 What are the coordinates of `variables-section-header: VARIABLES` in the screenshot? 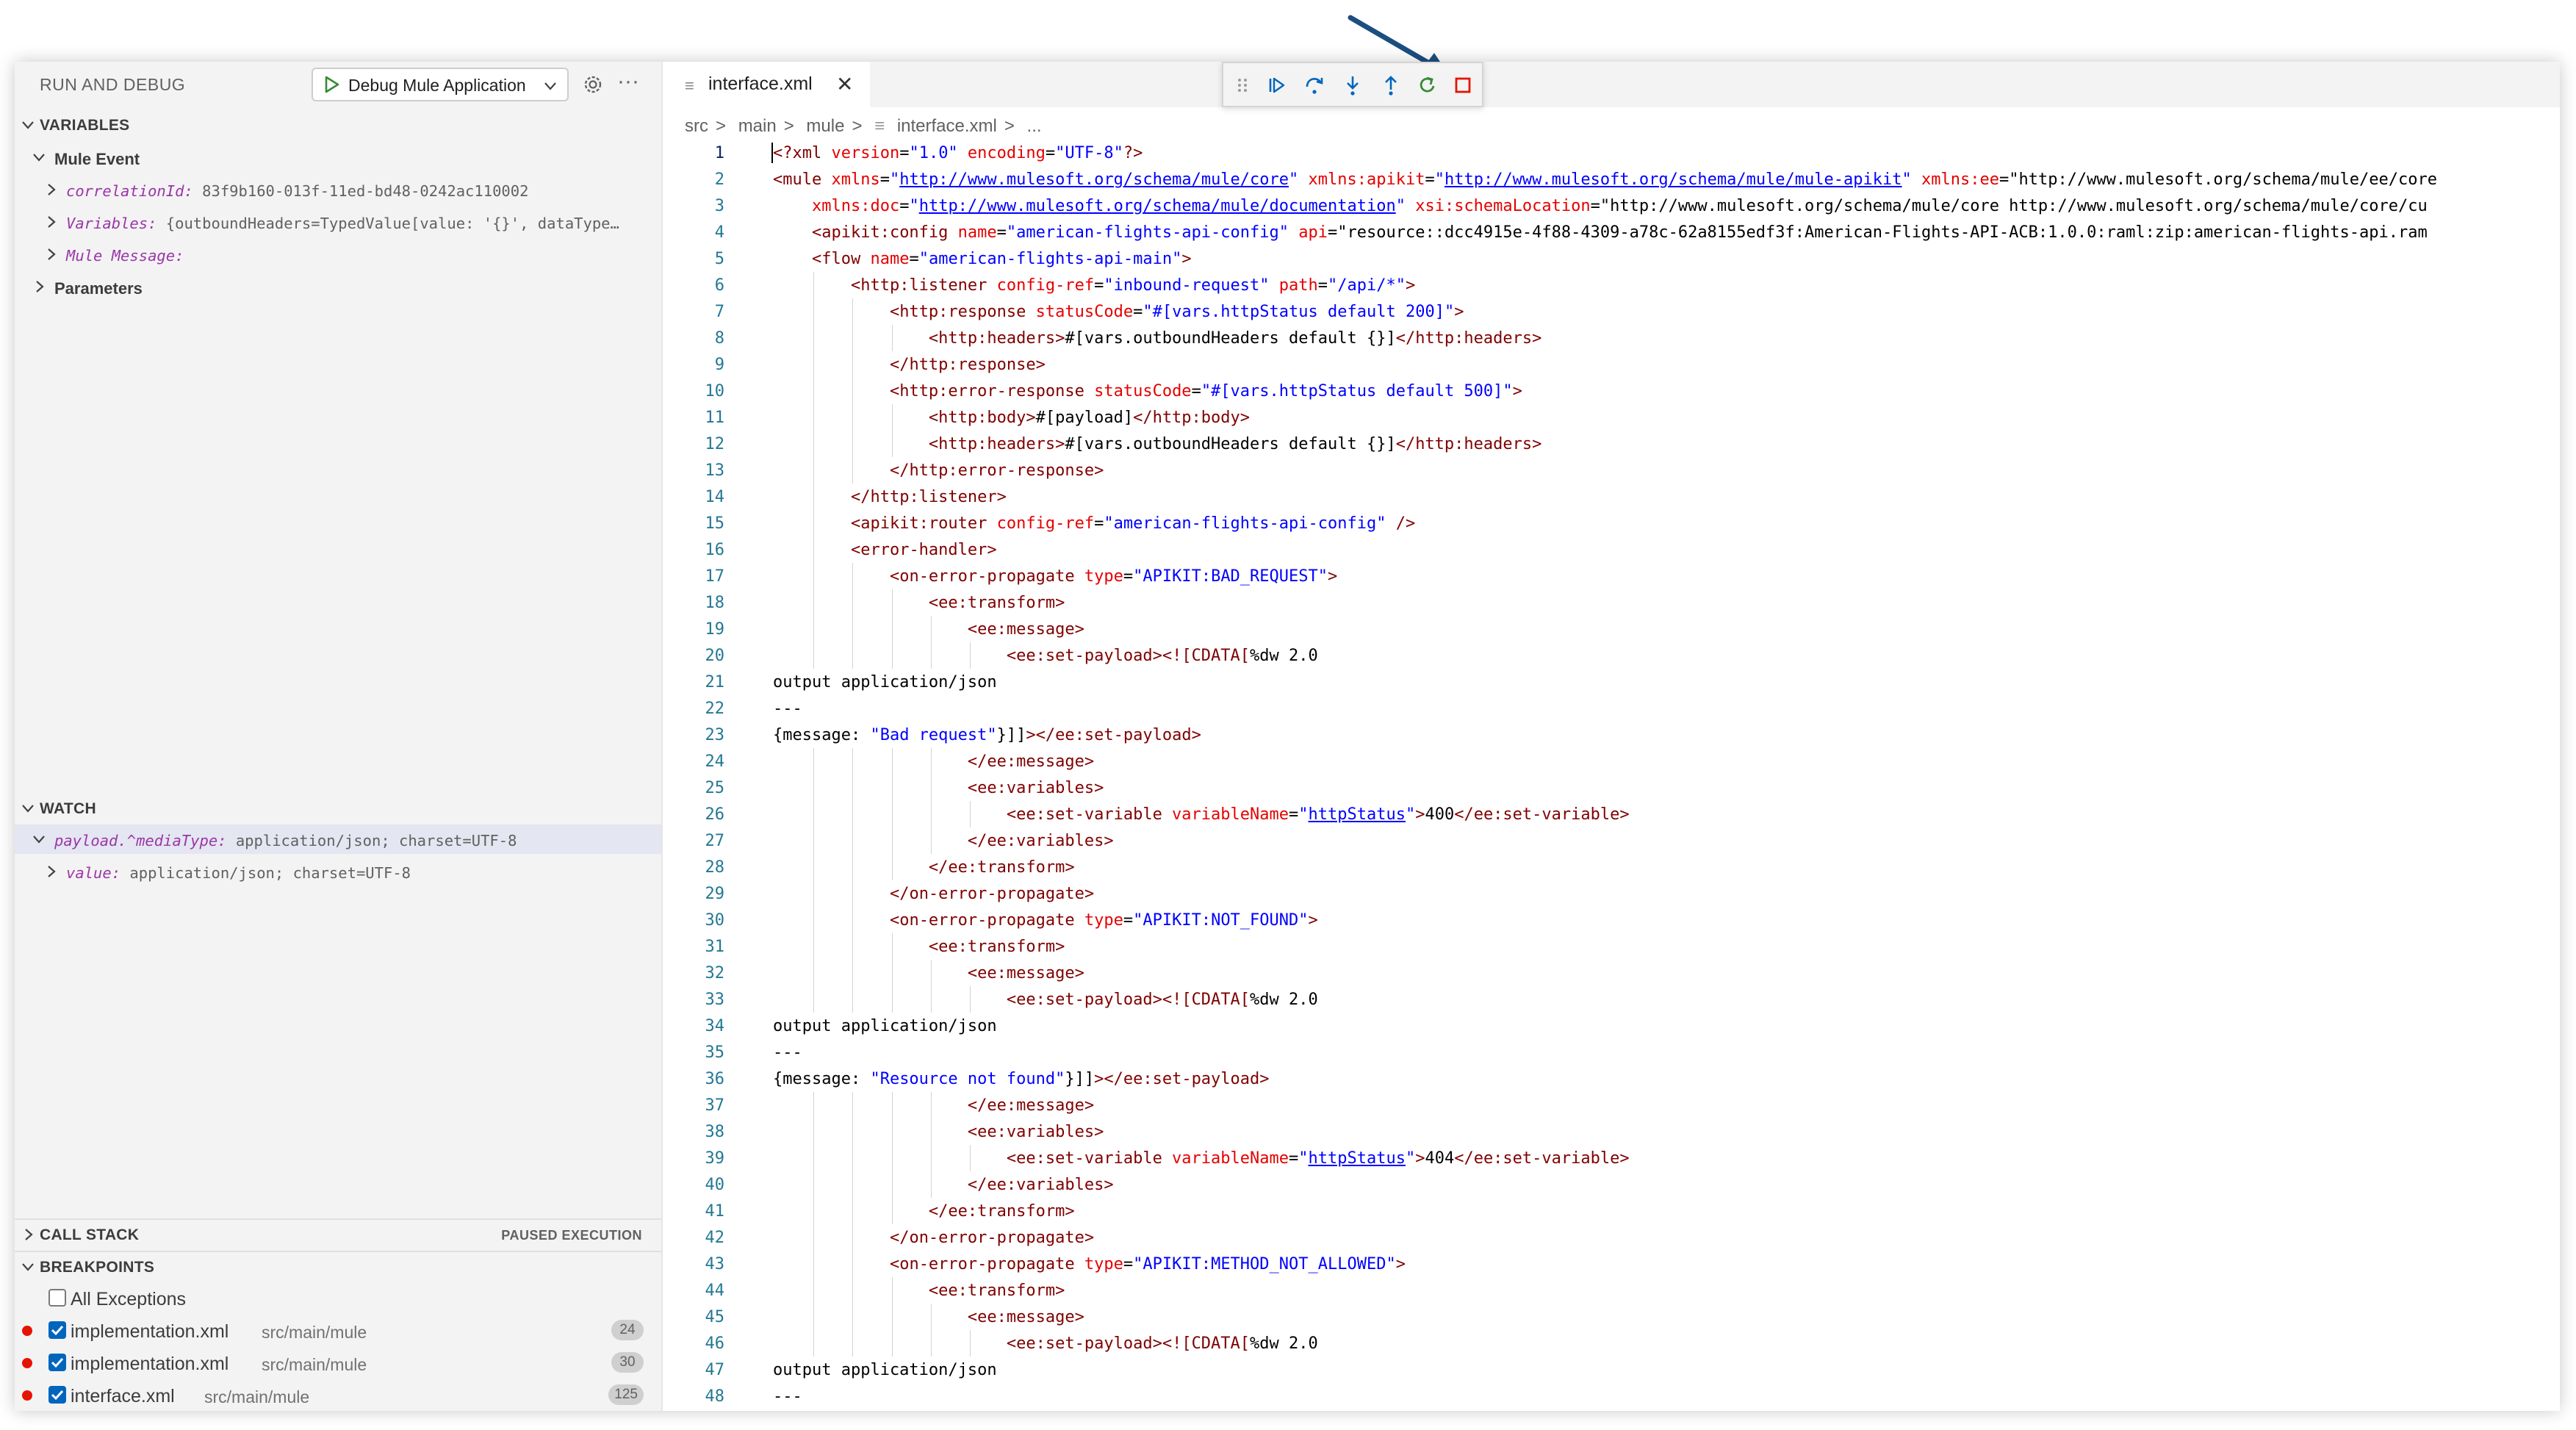 It's located at (338, 125).